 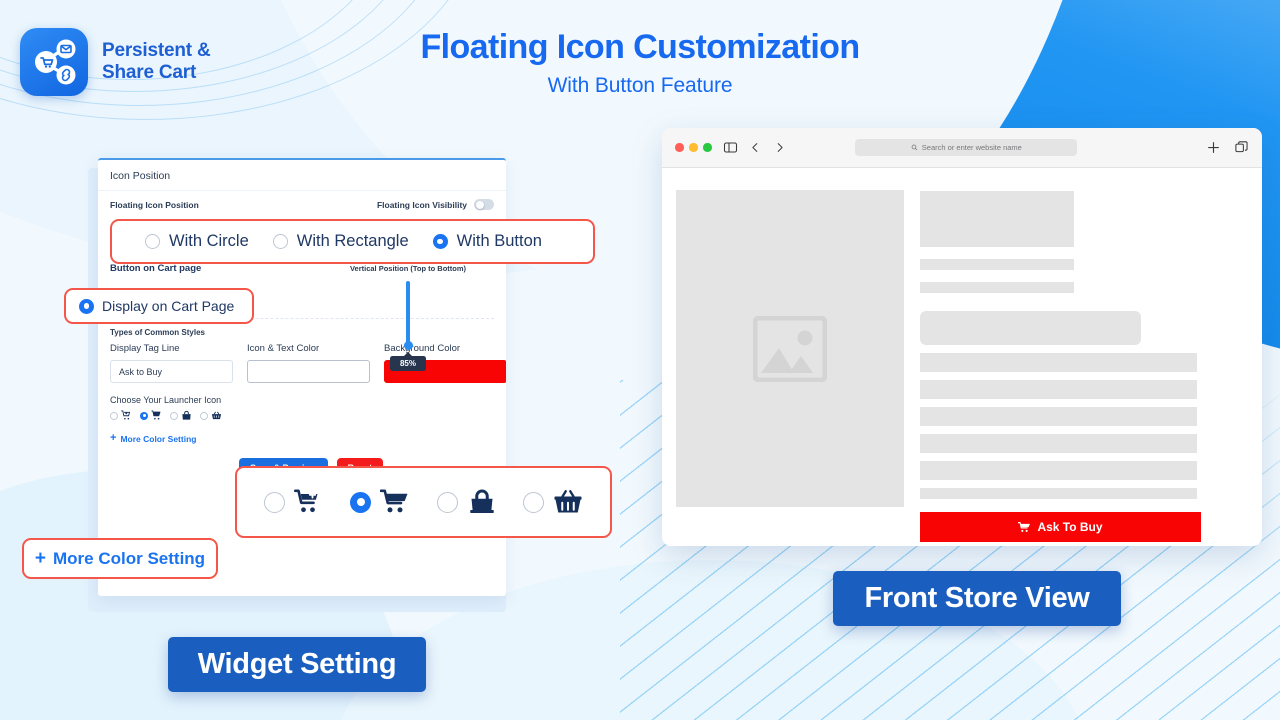 I want to click on product-option-placeholder, so click(x=1030, y=328).